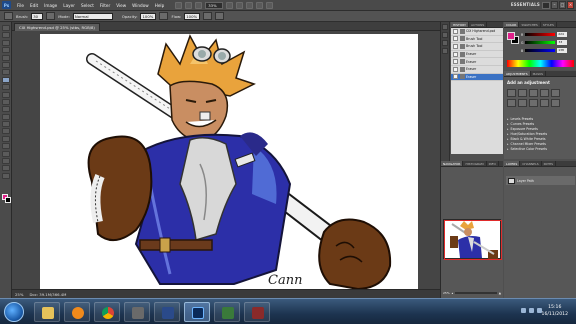 The width and height of the screenshot is (576, 324). Describe the element at coordinates (476, 292) in the screenshot. I see `navigator-zoom-slider` at that location.